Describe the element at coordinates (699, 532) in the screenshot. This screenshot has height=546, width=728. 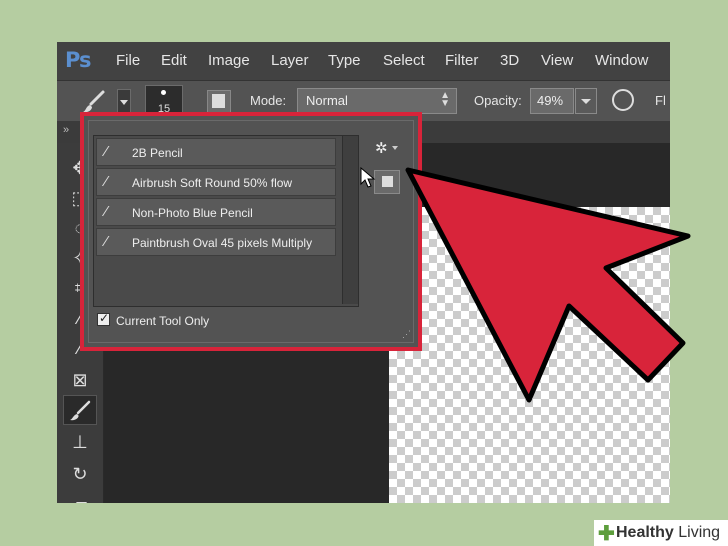
I see `brand-light: Living` at that location.